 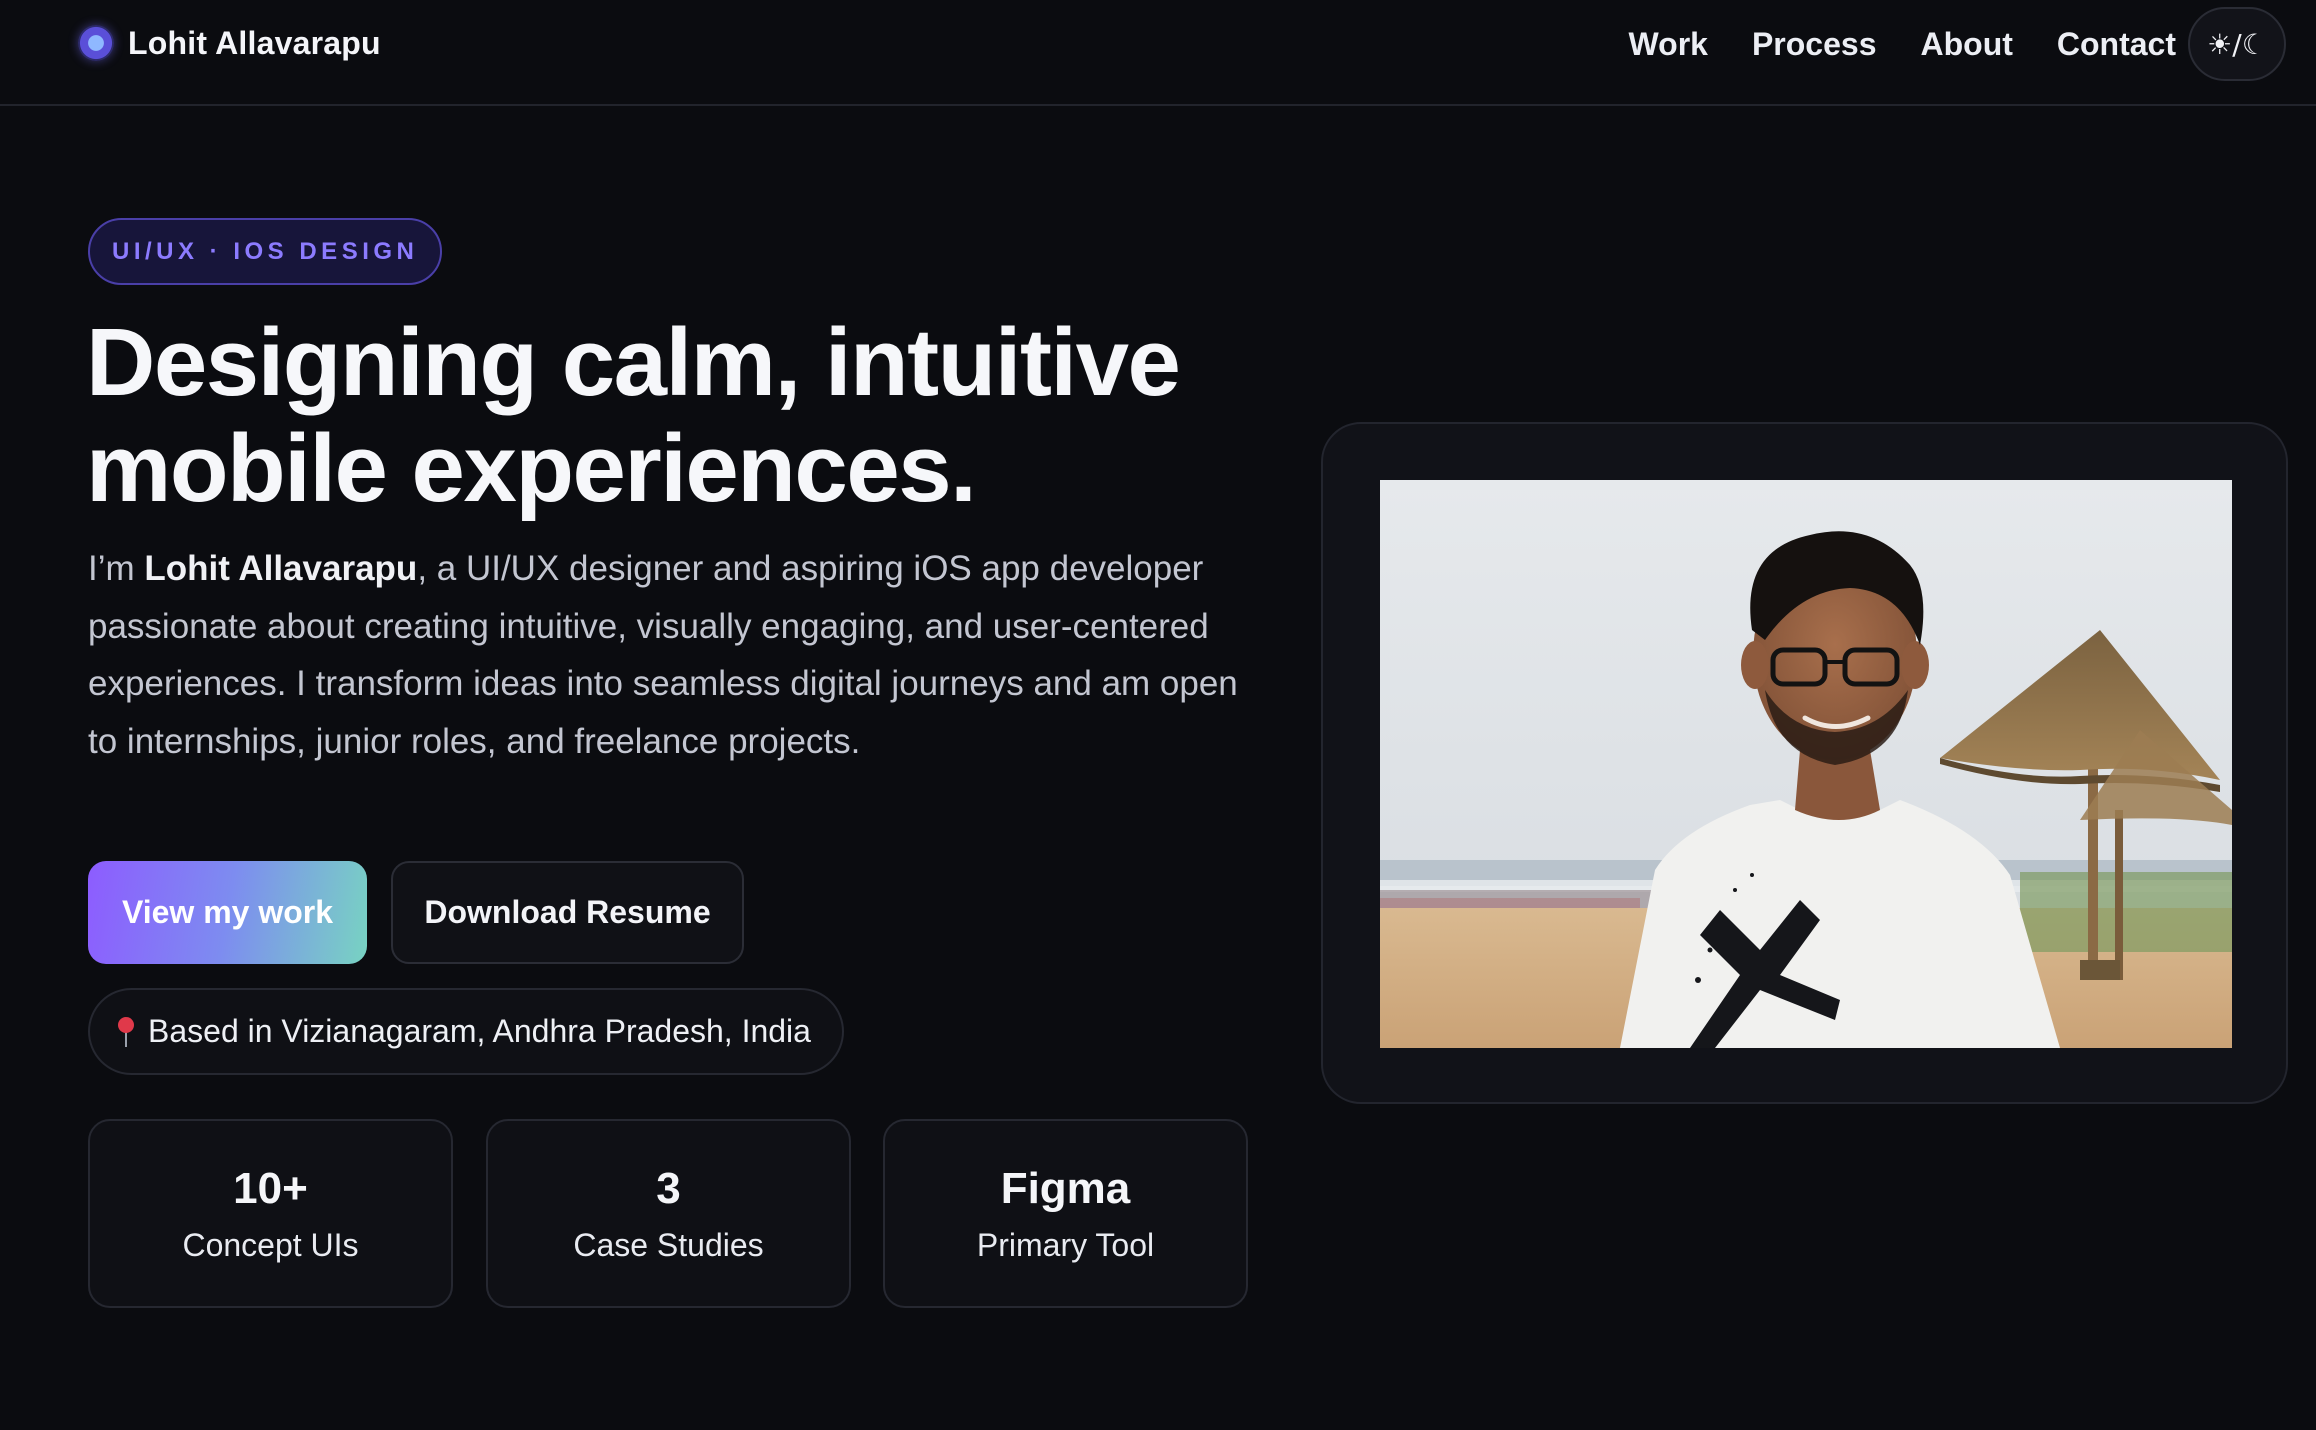 I want to click on view-work-button: View my work, so click(x=227, y=912).